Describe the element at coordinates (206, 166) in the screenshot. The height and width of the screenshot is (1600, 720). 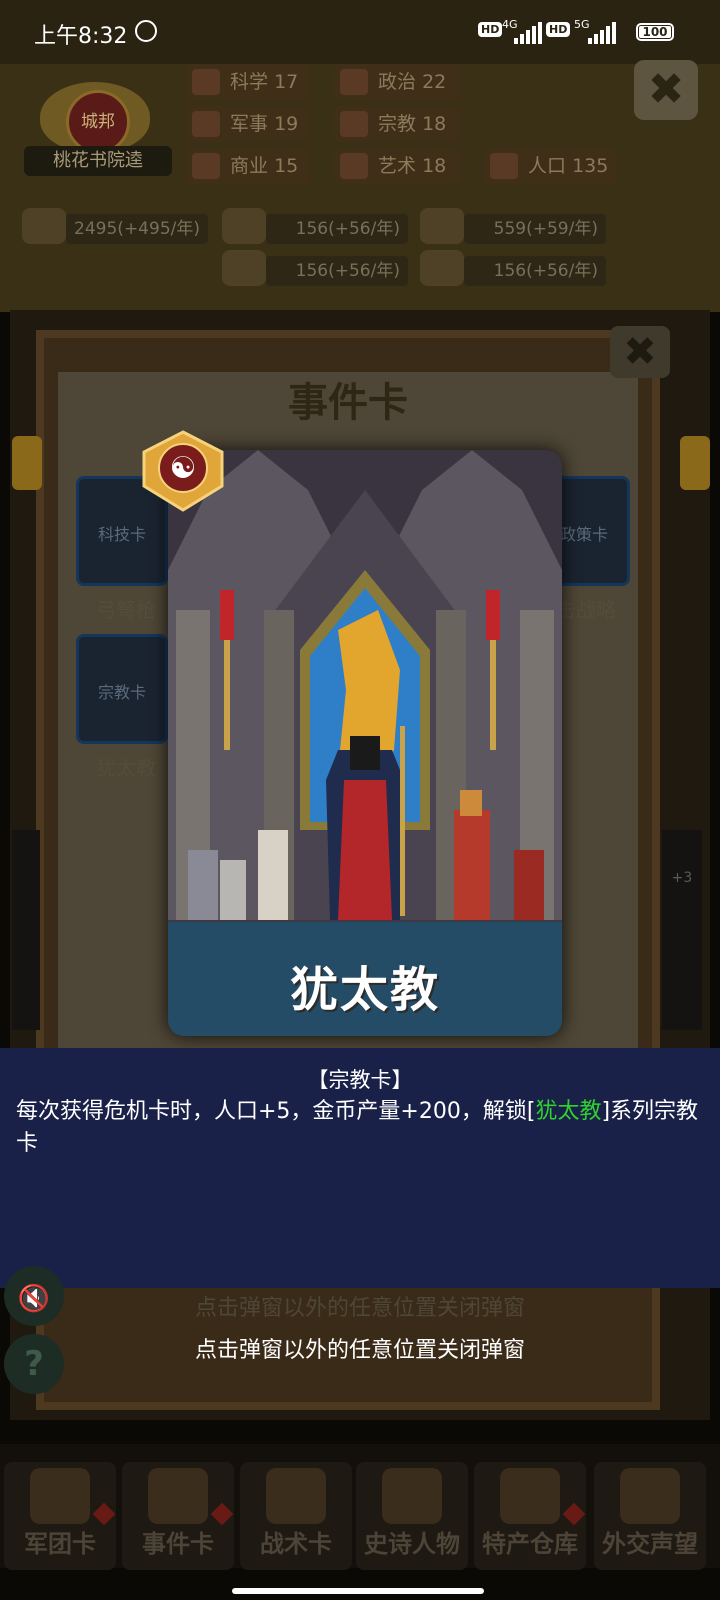
I see `scale-icon` at that location.